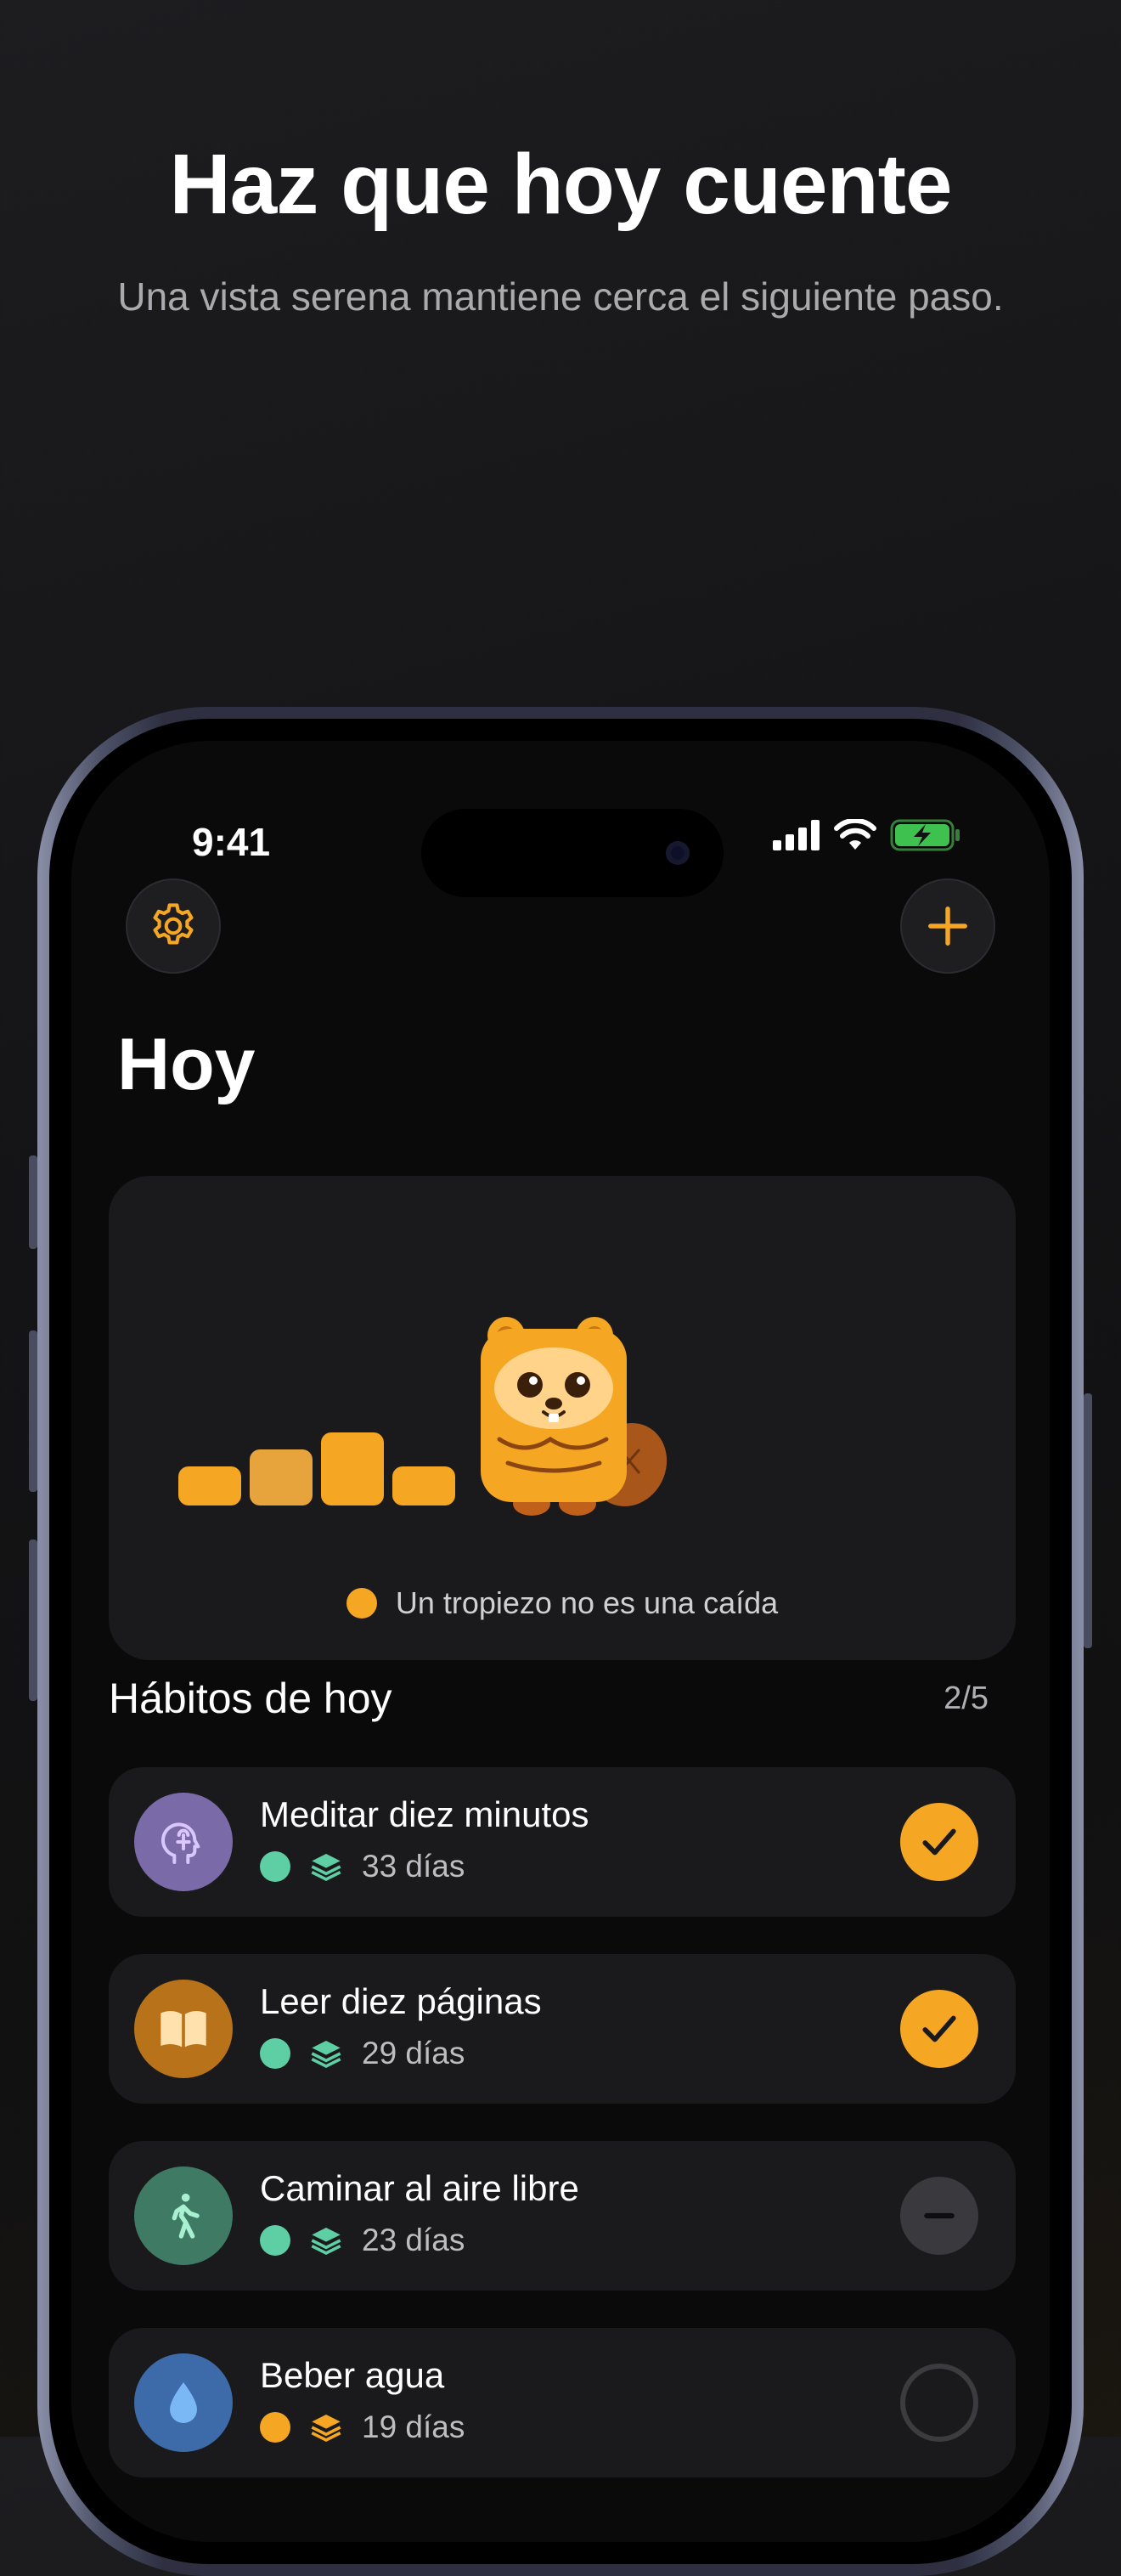 The width and height of the screenshot is (1121, 2576). I want to click on habit-streak: 23 días, so click(413, 2240).